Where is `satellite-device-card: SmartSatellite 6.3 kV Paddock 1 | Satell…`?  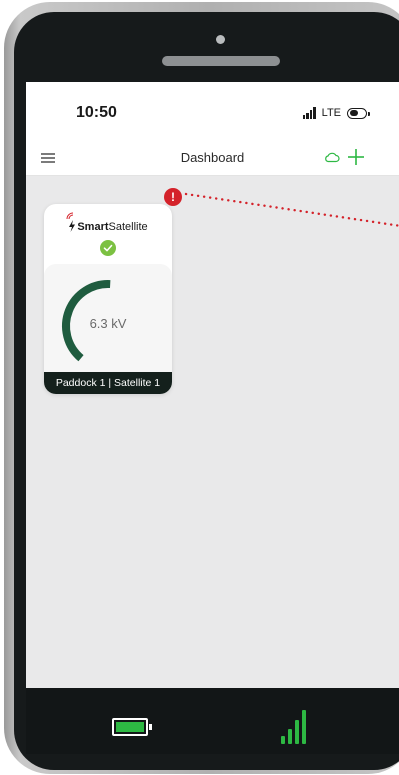
satellite-device-card: SmartSatellite 6.3 kV Paddock 1 | Satell… is located at coordinates (108, 299).